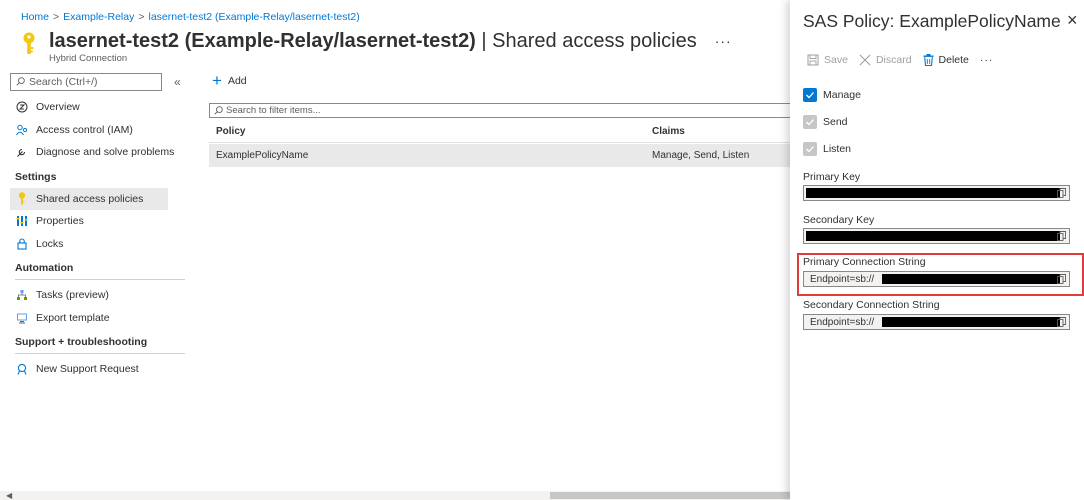  Describe the element at coordinates (987, 60) in the screenshot. I see `toolbar-more-button: ···` at that location.